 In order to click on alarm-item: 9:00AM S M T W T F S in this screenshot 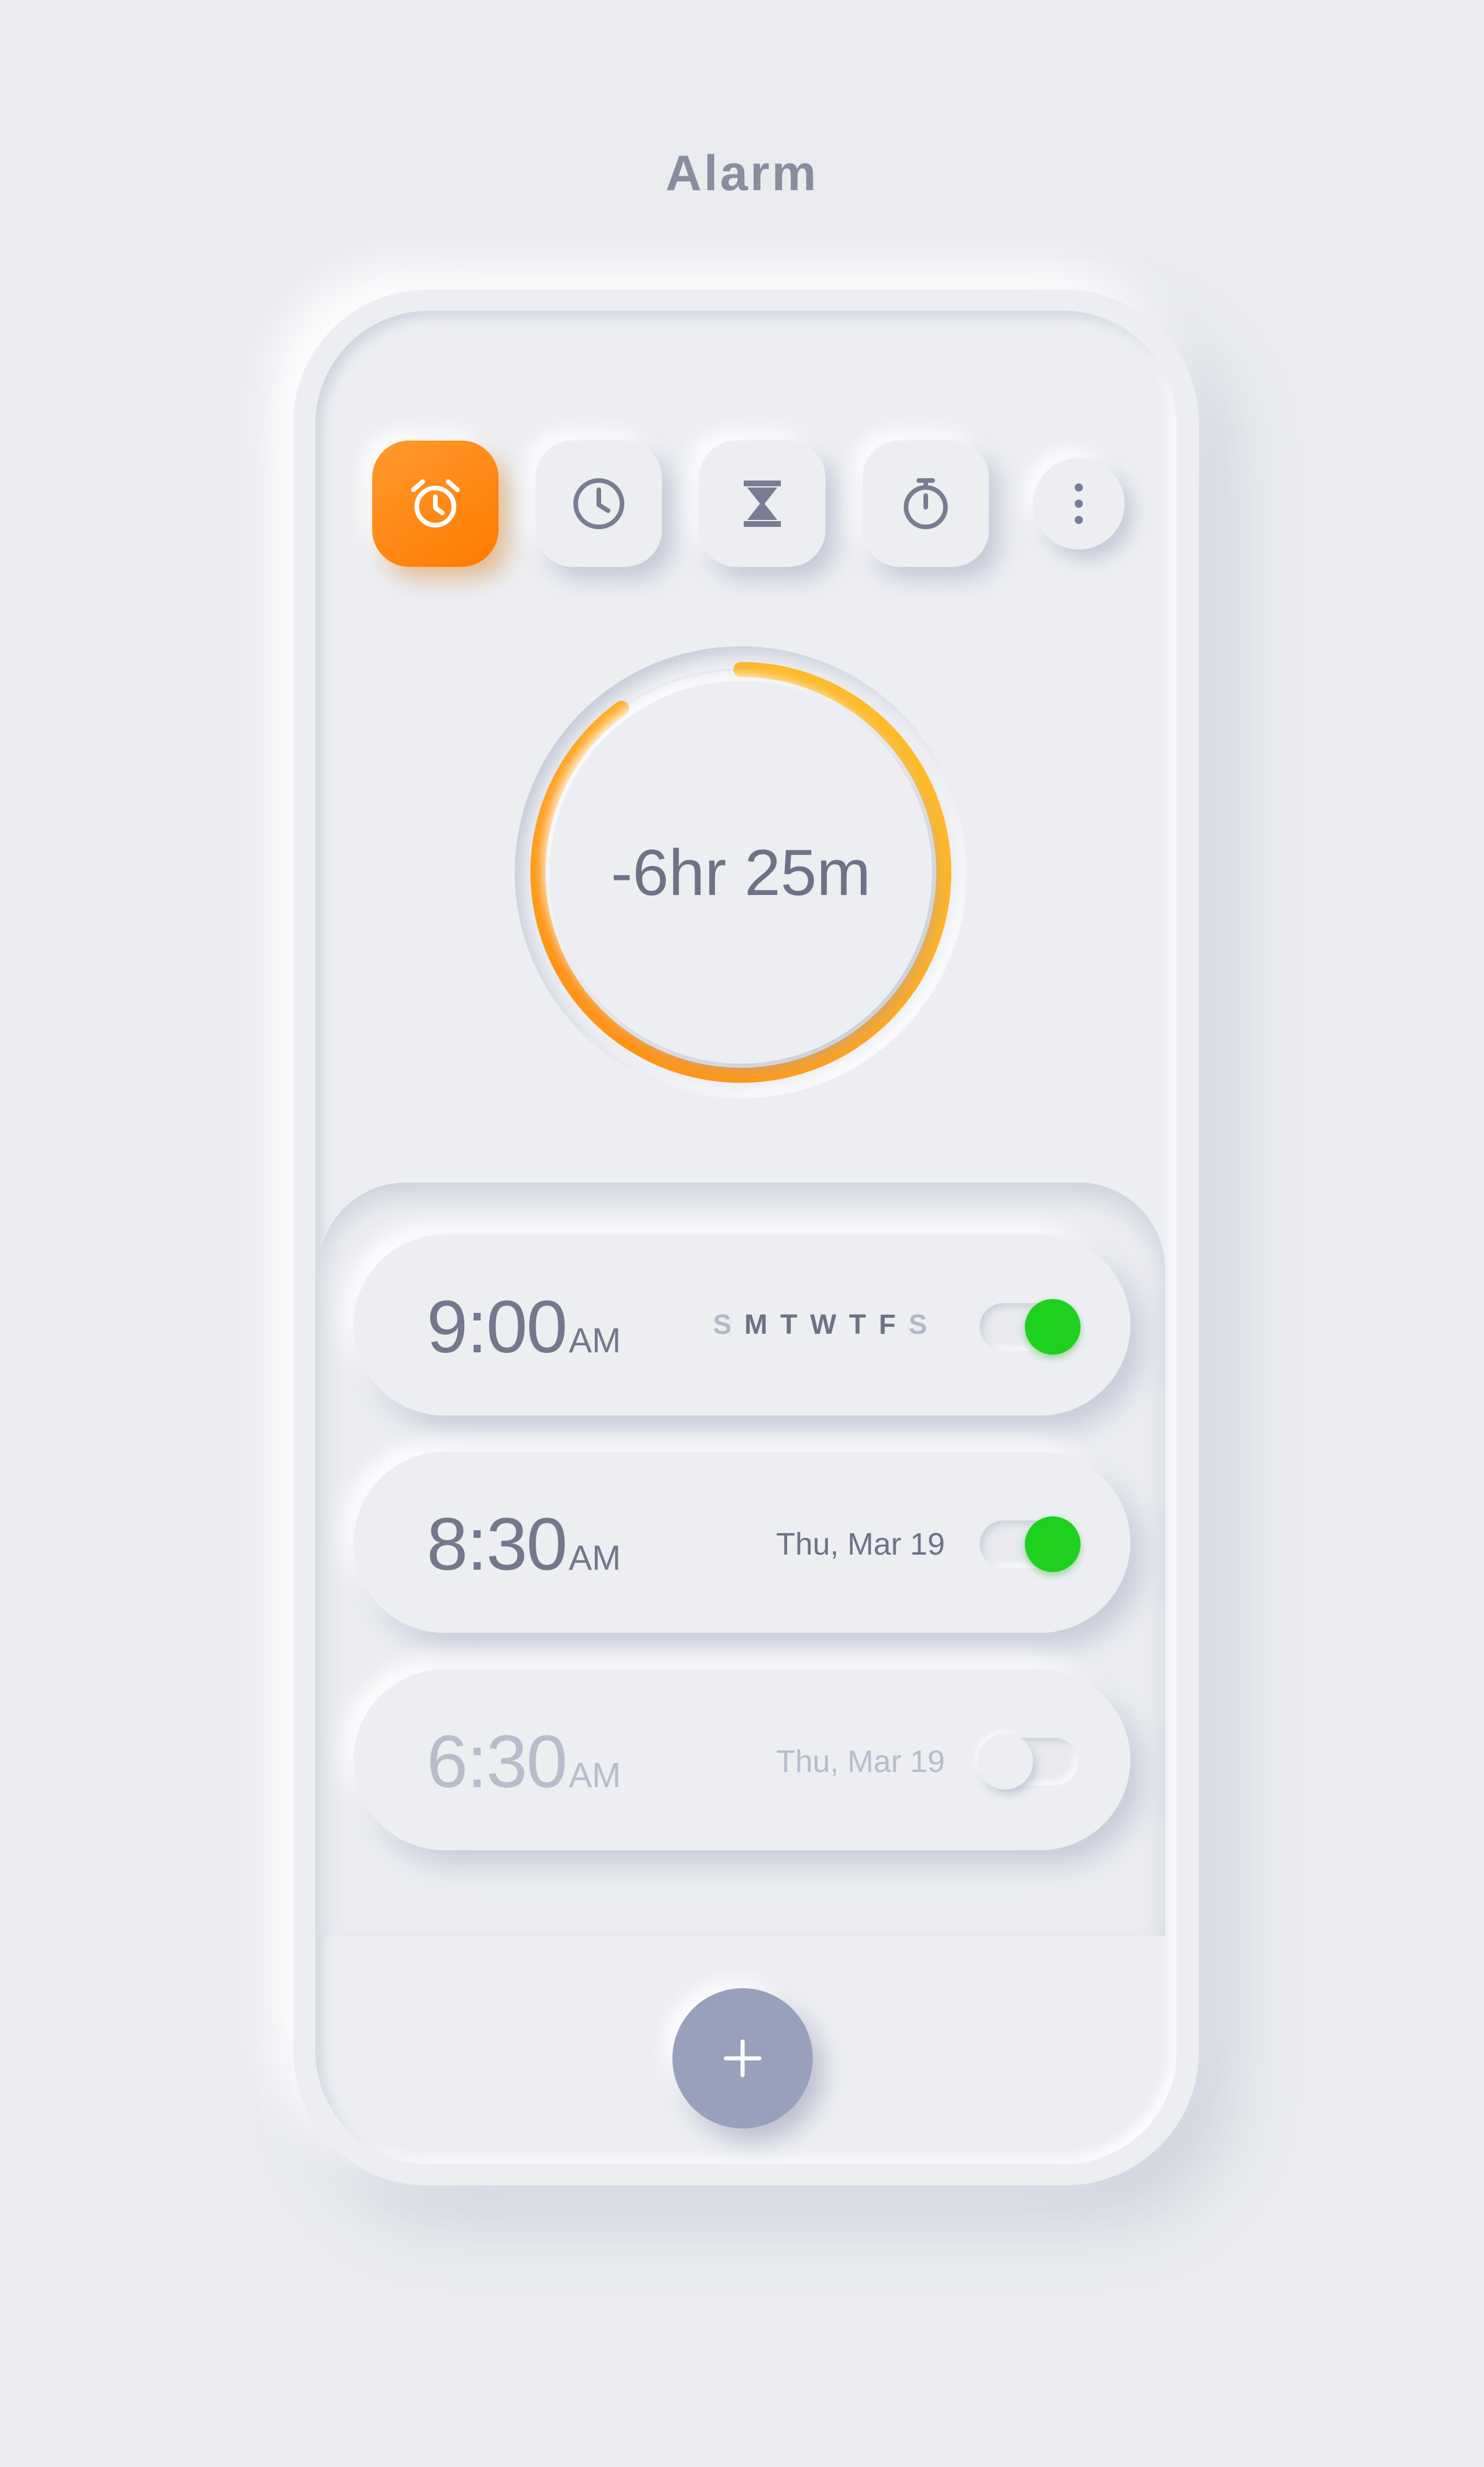, I will do `click(742, 1325)`.